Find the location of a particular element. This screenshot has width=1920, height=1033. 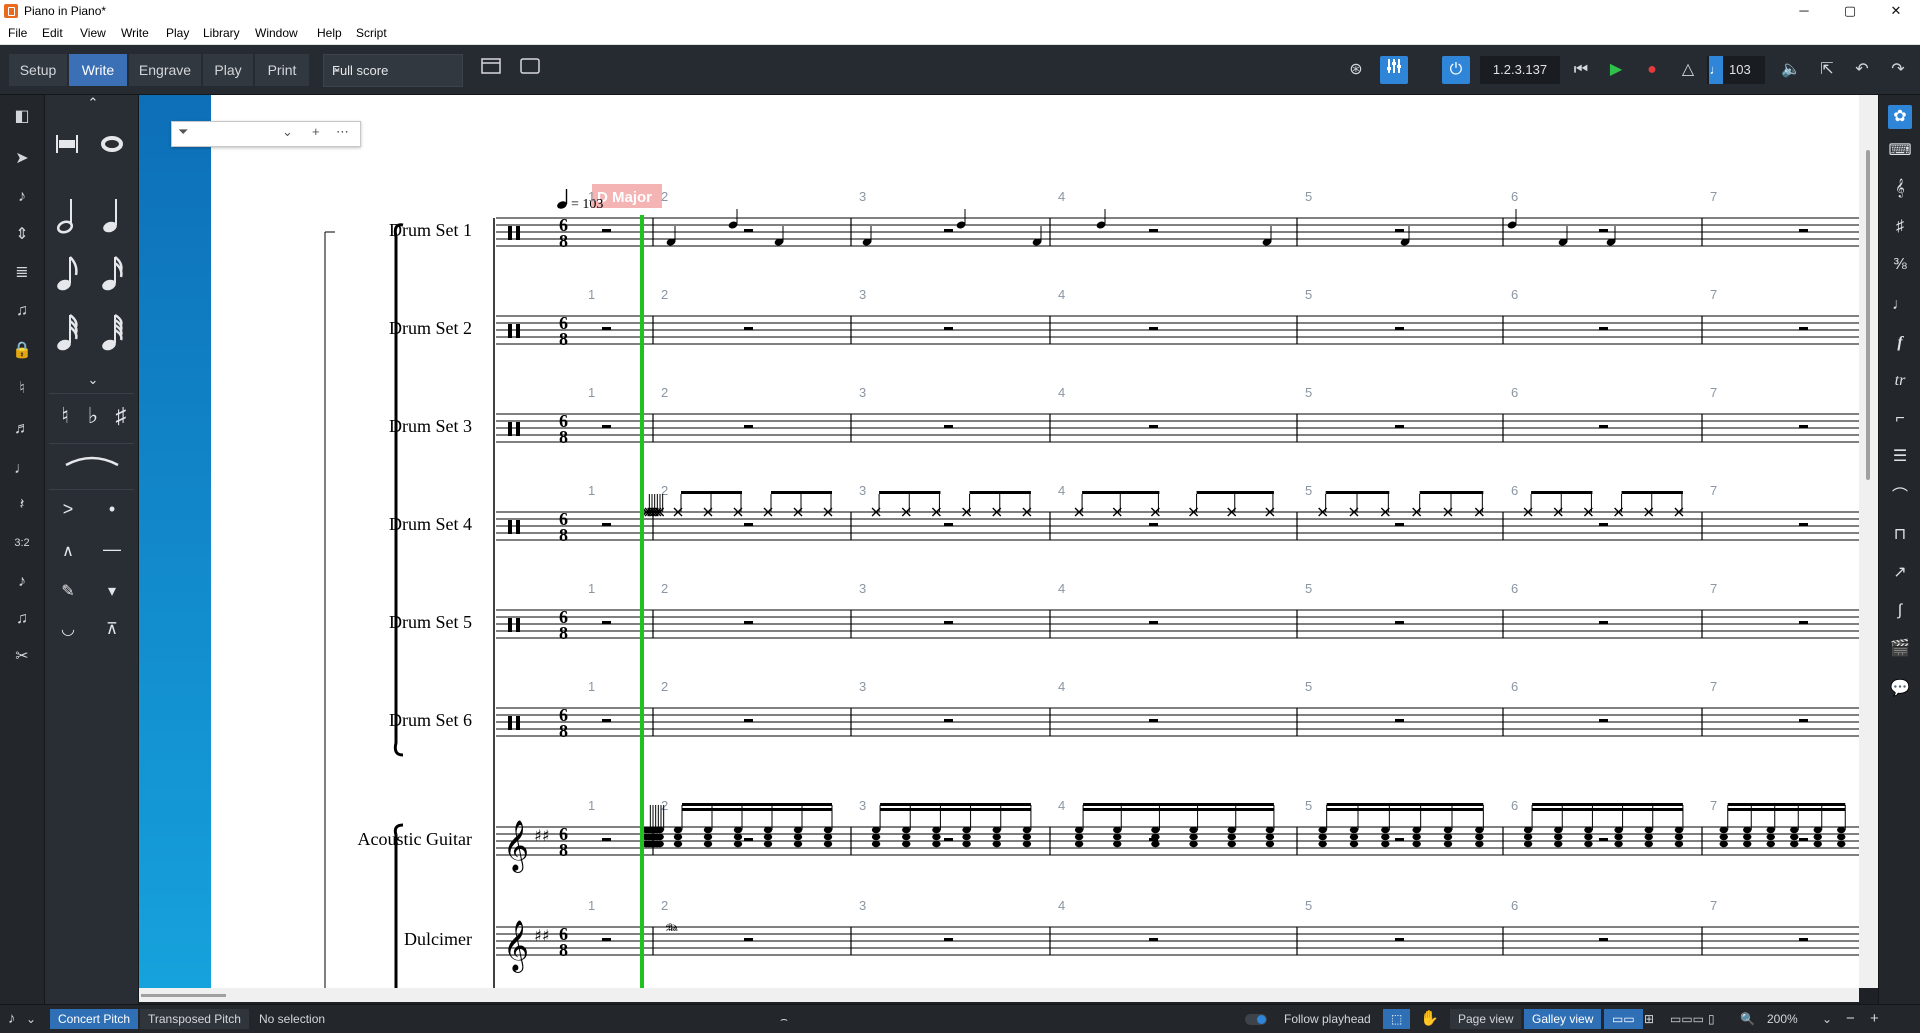

half-note-icon is located at coordinates (67, 215).